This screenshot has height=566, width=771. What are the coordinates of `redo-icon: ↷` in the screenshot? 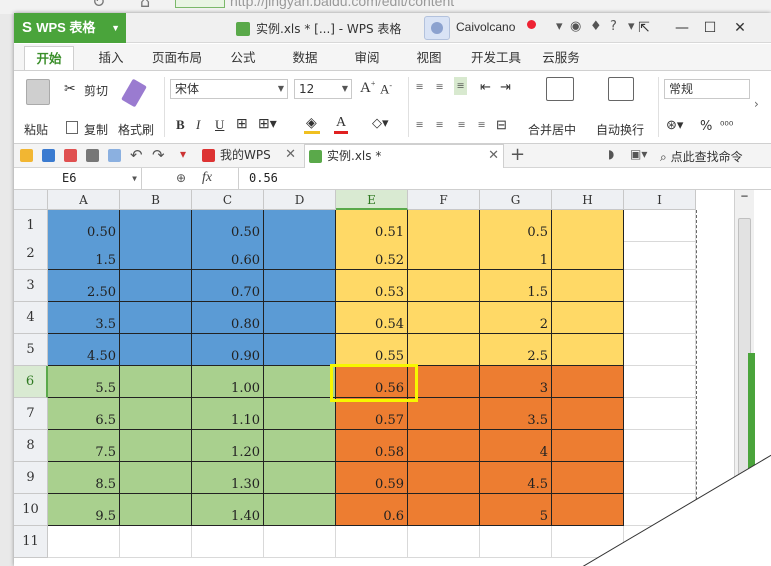 It's located at (158, 155).